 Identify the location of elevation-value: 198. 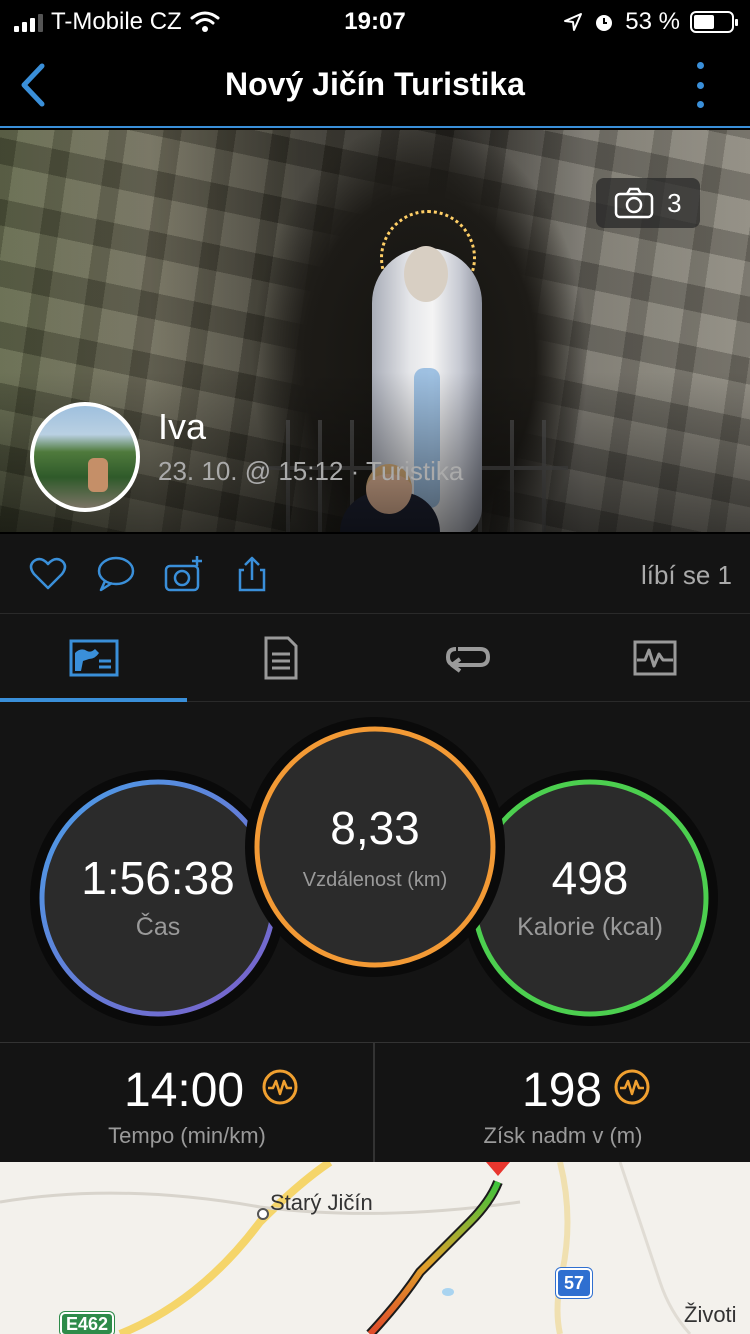
(562, 1090).